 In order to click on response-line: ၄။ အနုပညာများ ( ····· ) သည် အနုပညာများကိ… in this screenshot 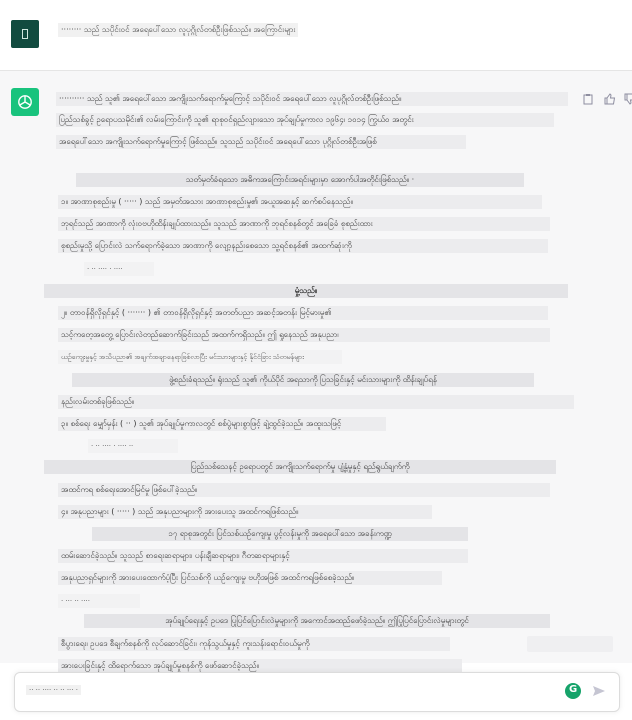, I will do `click(245, 512)`.